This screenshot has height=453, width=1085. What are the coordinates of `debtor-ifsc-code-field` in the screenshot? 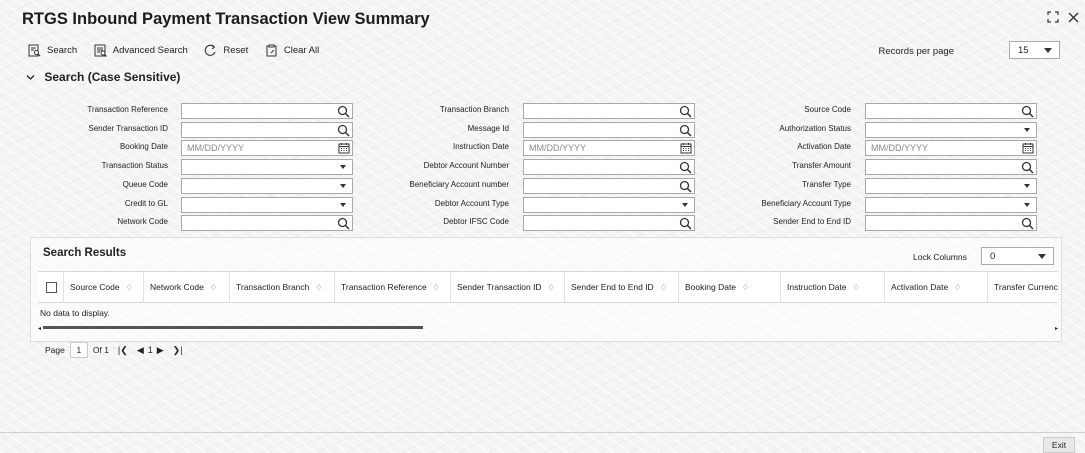 It's located at (609, 223).